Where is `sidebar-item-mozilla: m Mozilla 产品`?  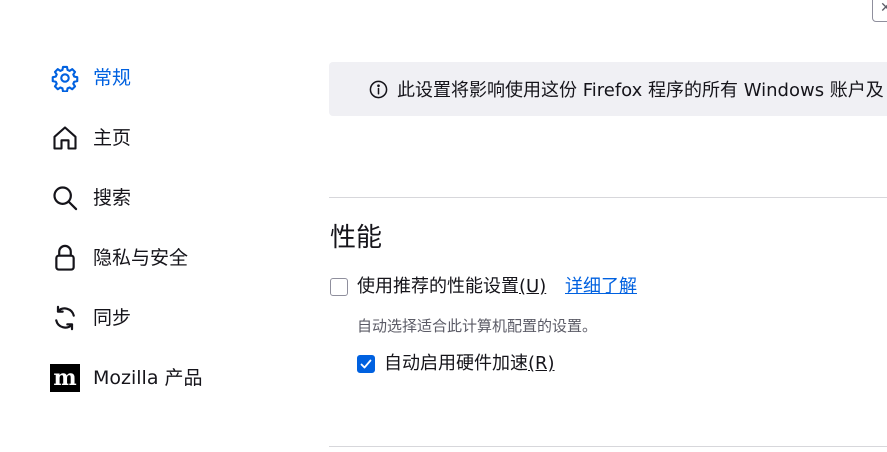 sidebar-item-mozilla: m Mozilla 产品 is located at coordinates (126, 378).